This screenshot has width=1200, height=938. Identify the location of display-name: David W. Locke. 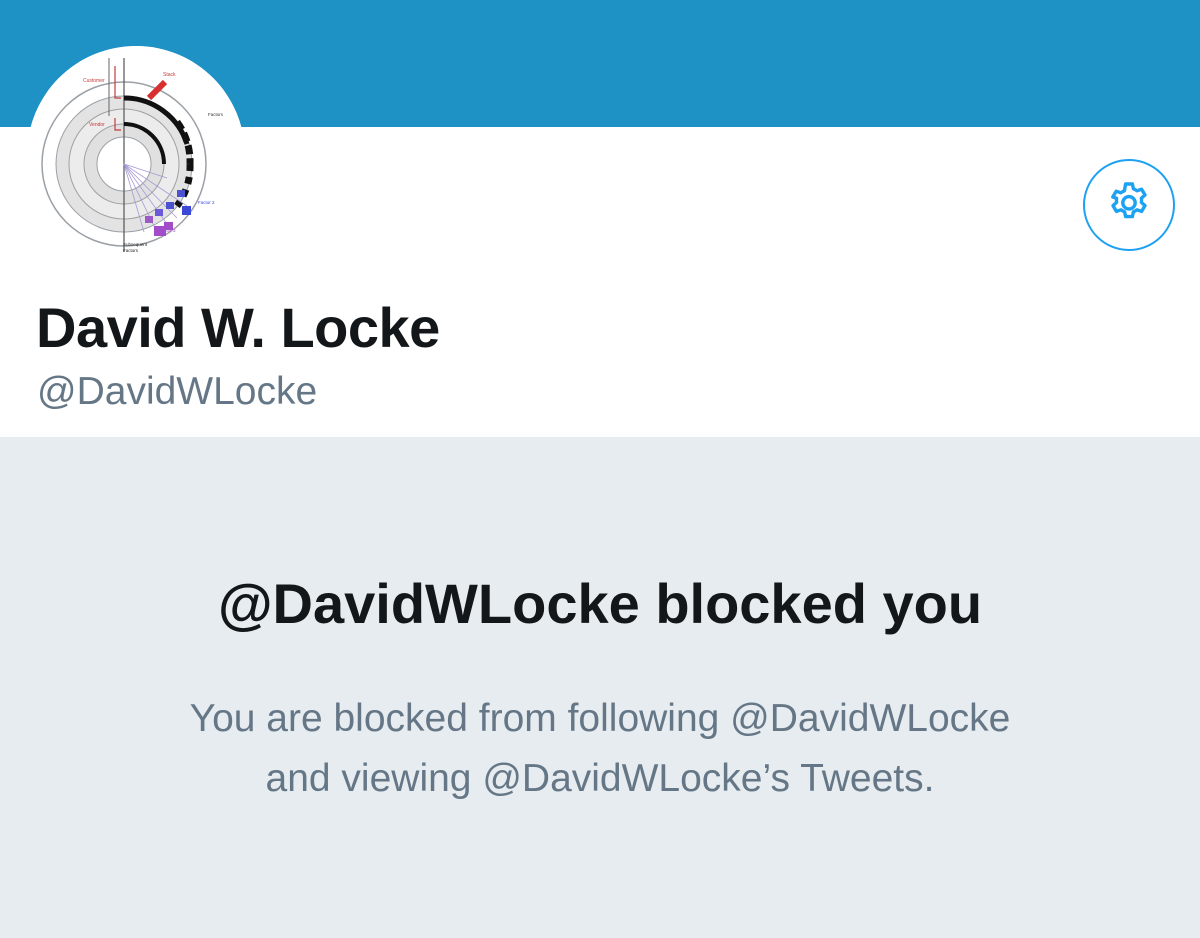
(238, 327).